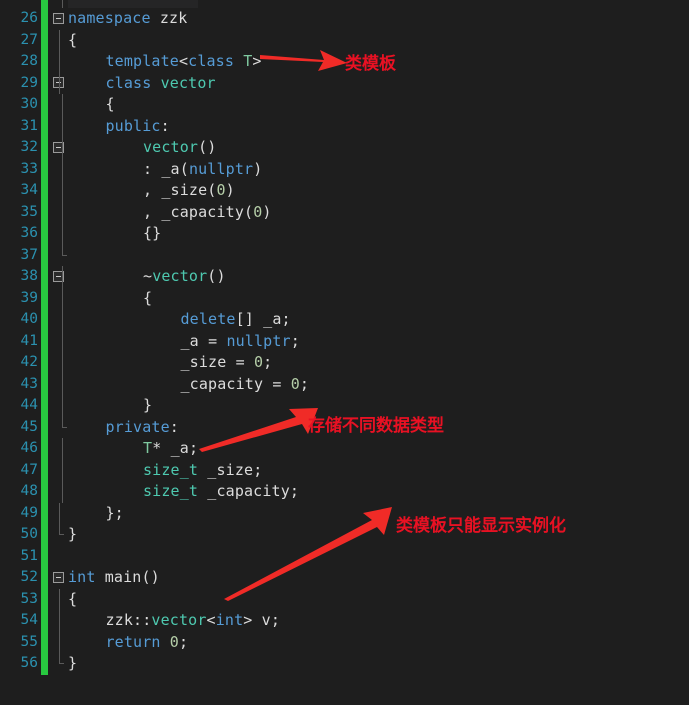 This screenshot has height=705, width=689. I want to click on code-text: return 0;, so click(147, 641).